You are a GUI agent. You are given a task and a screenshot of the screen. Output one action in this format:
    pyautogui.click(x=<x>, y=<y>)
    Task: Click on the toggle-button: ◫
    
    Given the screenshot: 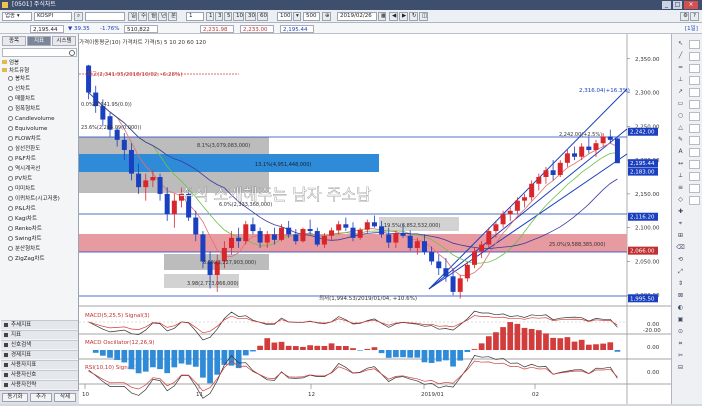 What is the action you would take?
    pyautogui.click(x=423, y=16)
    